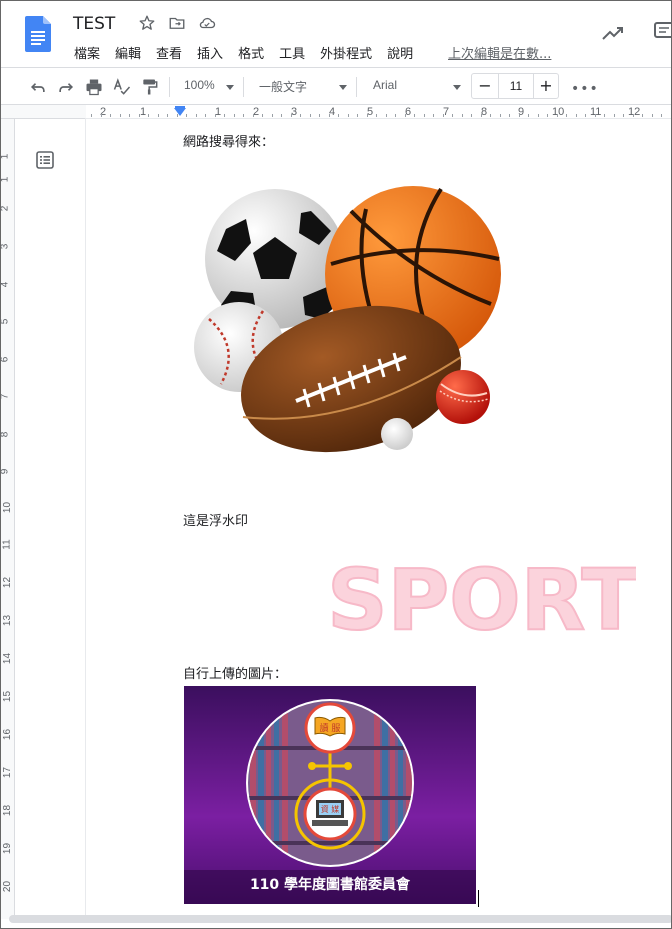 The height and width of the screenshot is (929, 672). I want to click on font-size-input: 11, so click(516, 86).